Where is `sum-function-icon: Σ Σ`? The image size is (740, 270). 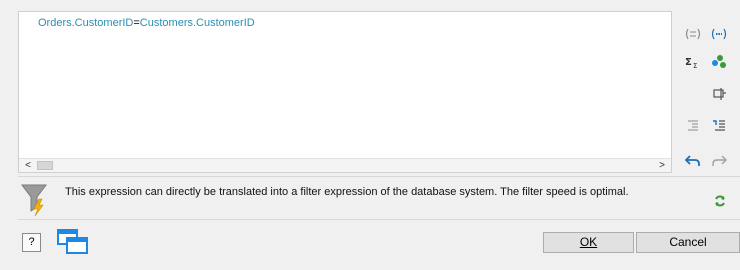
sum-function-icon: Σ Σ is located at coordinates (693, 62).